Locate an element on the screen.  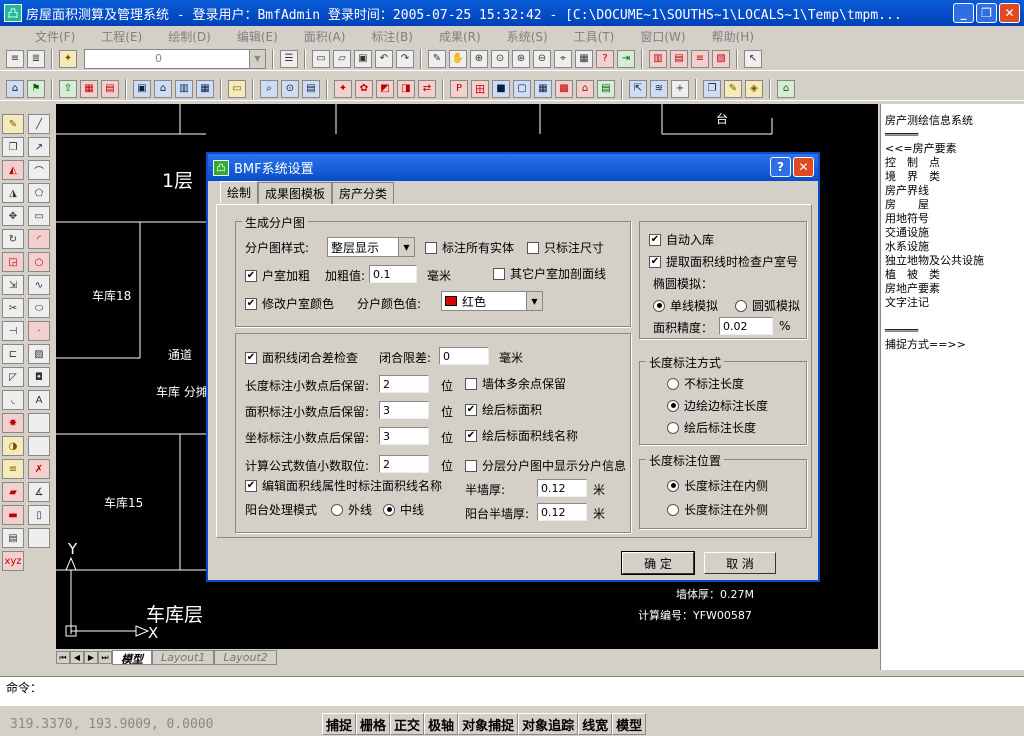
stretch-icon: ⇲ is located at coordinates (13, 285).